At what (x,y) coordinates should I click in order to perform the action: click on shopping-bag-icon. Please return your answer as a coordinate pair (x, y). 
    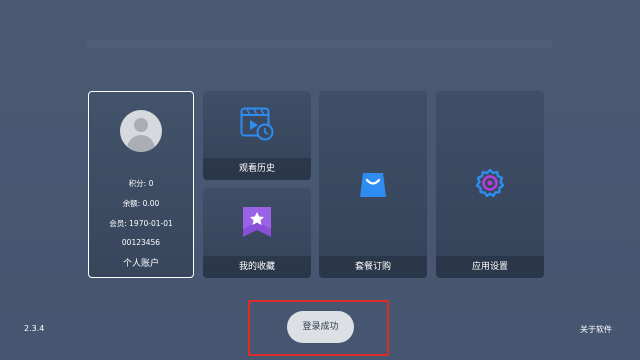
    Looking at the image, I should click on (373, 185).